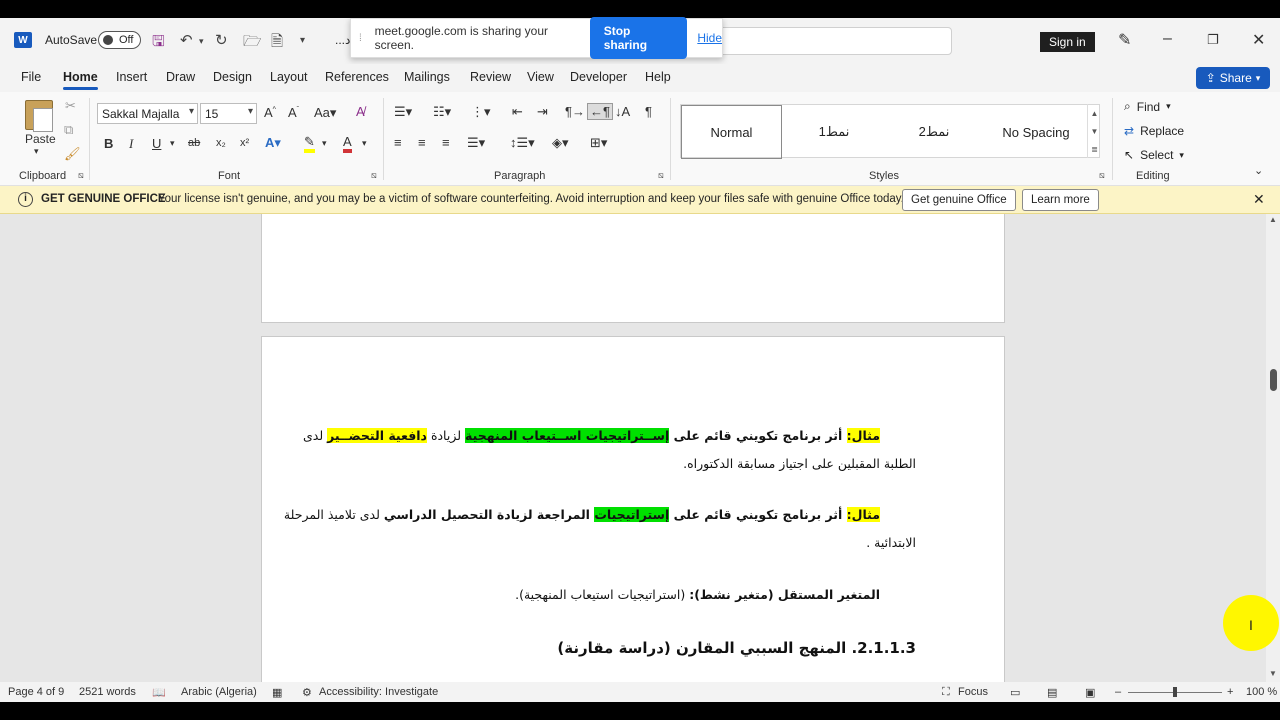 Image resolution: width=1280 pixels, height=720 pixels. I want to click on subscript-icon: x₂, so click(221, 143).